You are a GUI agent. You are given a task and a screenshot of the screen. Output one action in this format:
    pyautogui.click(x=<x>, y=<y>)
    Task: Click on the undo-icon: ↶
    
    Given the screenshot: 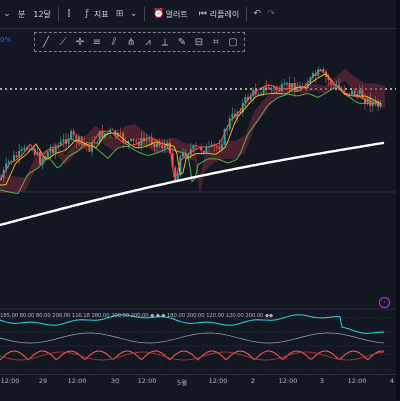 What is the action you would take?
    pyautogui.click(x=257, y=14)
    